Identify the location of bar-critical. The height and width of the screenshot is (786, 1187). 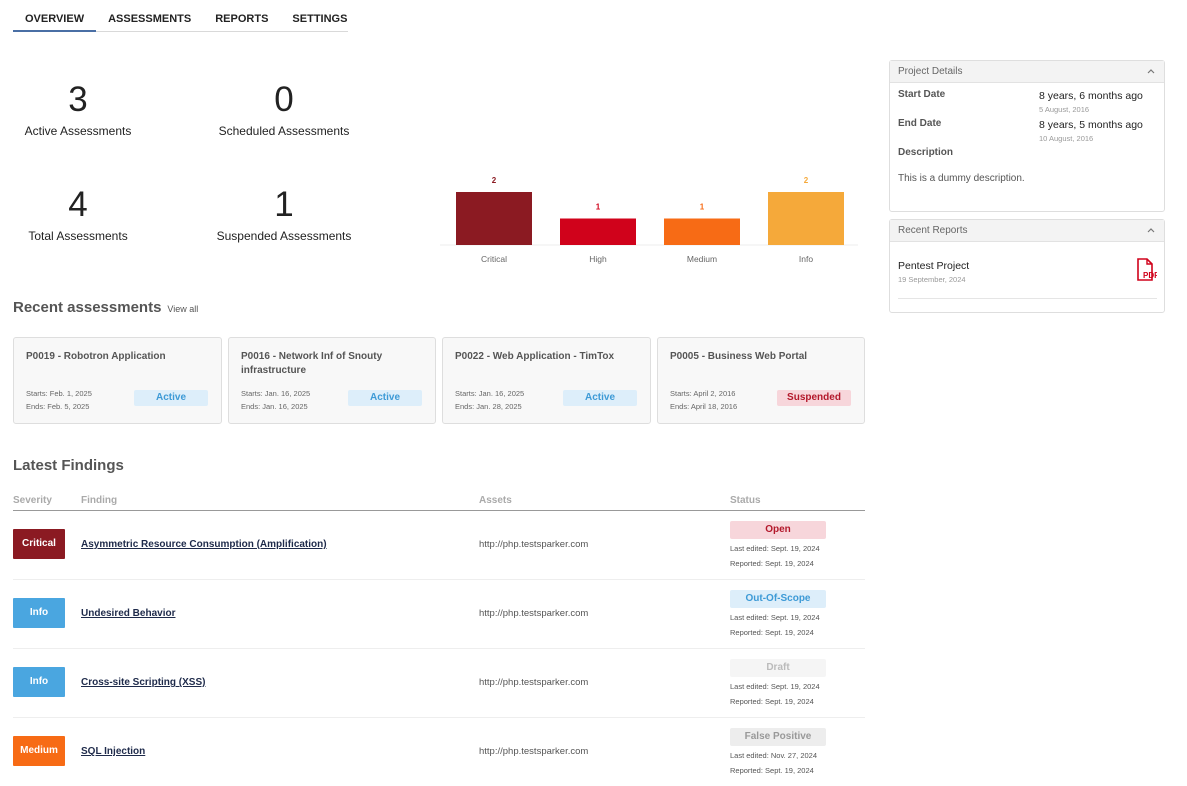
(494, 218).